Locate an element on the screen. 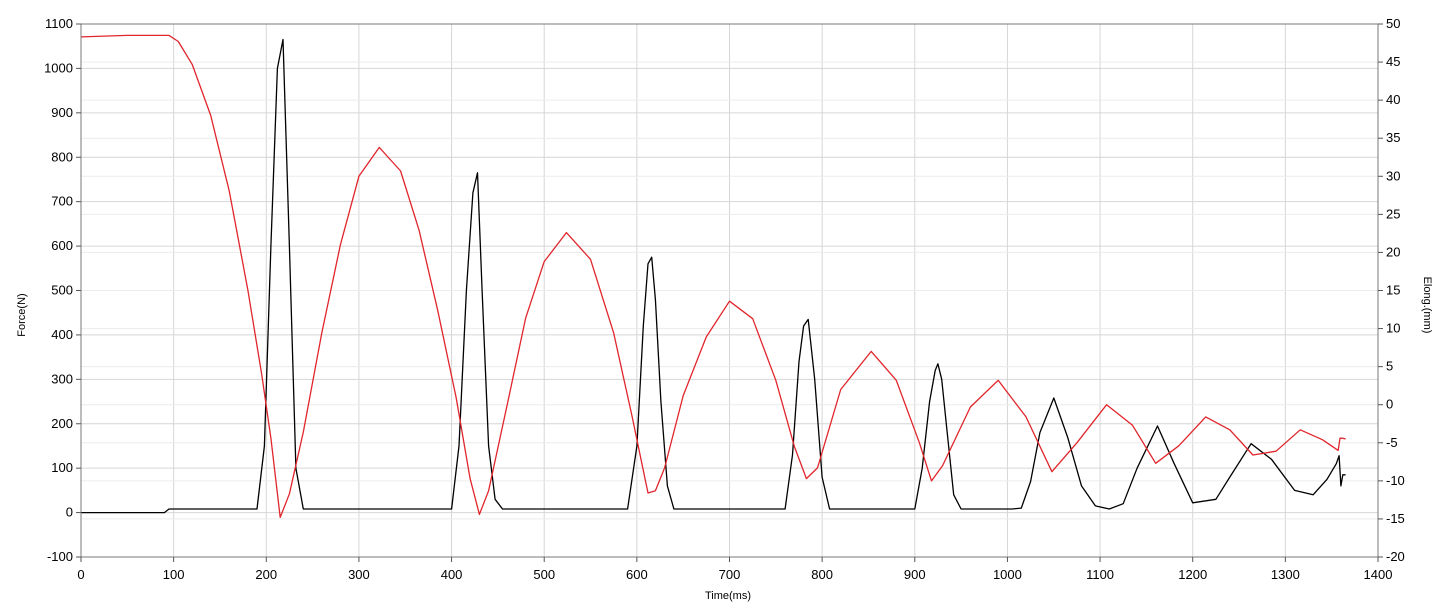  y2-axis-title: Elong.(mm) is located at coordinates (1427, 305).